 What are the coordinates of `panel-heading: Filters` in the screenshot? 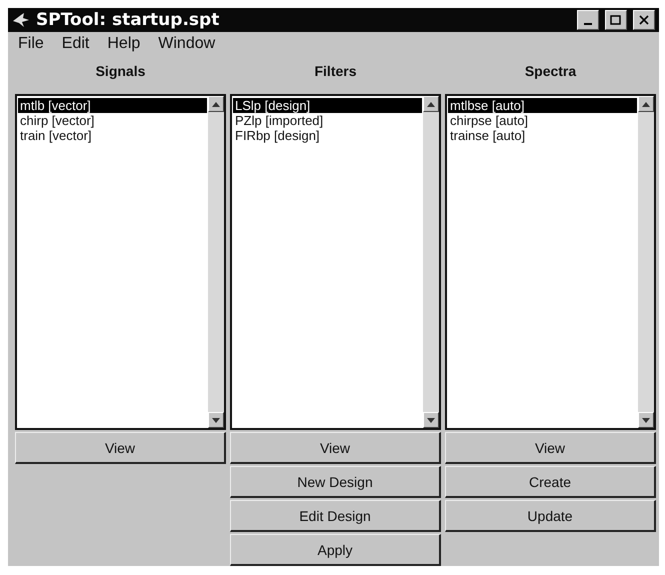 It's located at (335, 71).